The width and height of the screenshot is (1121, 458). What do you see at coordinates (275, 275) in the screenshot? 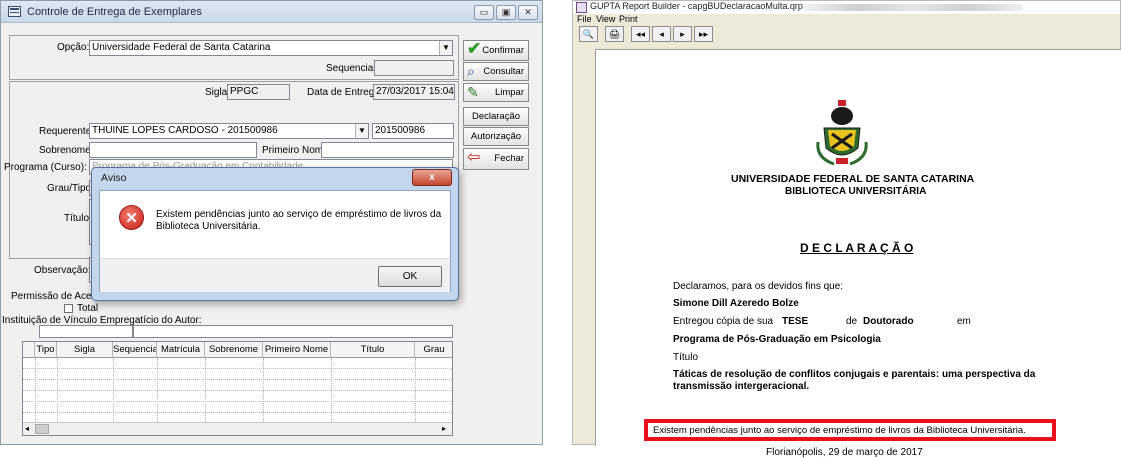
I see `dialog-footer: OK` at bounding box center [275, 275].